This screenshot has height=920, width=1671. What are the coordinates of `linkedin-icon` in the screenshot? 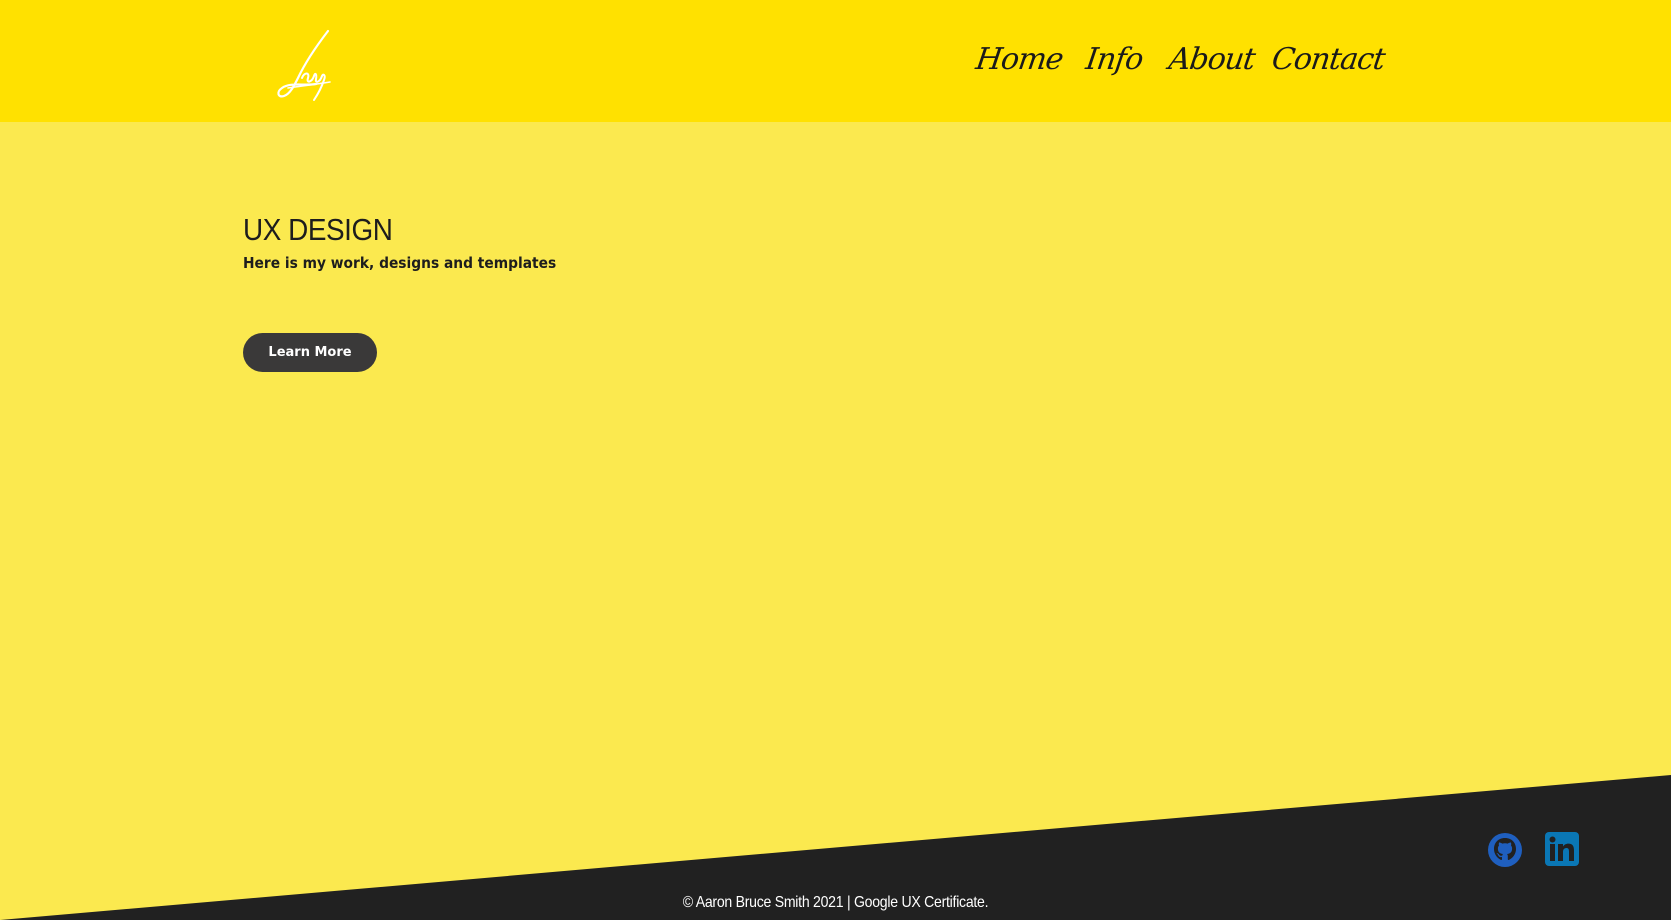 It's located at (1562, 849).